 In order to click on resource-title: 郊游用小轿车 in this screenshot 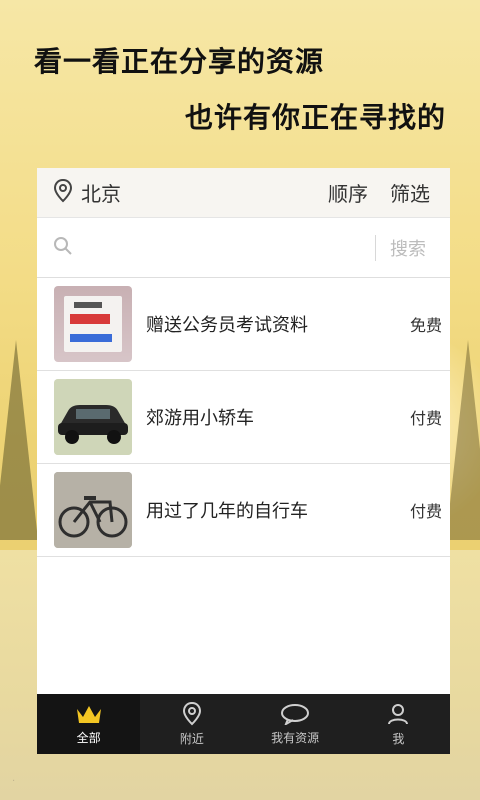, I will do `click(200, 418)`.